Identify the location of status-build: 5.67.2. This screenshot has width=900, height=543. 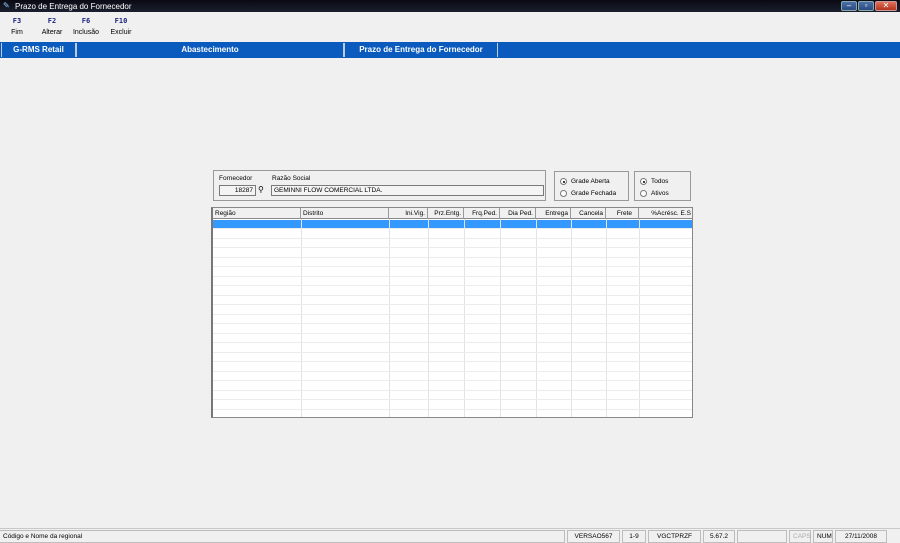
(719, 536).